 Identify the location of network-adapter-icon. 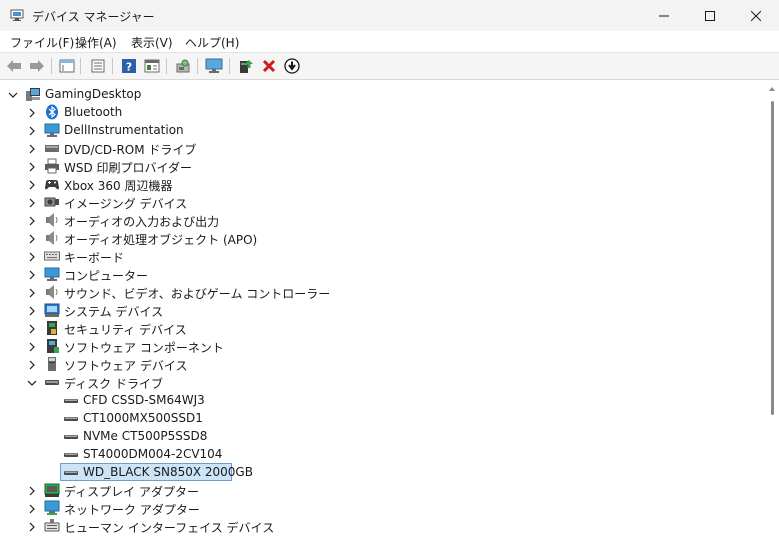
(52, 508).